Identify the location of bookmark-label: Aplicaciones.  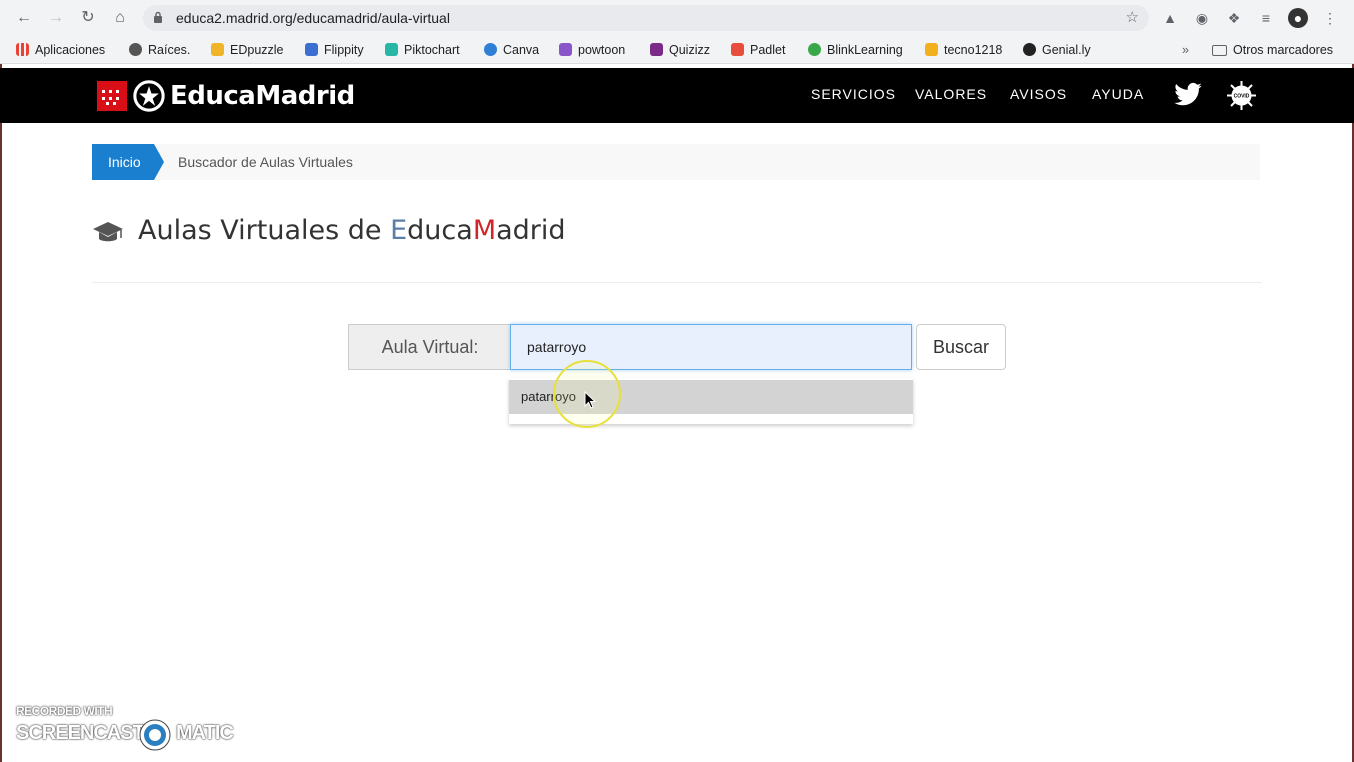
(70, 50).